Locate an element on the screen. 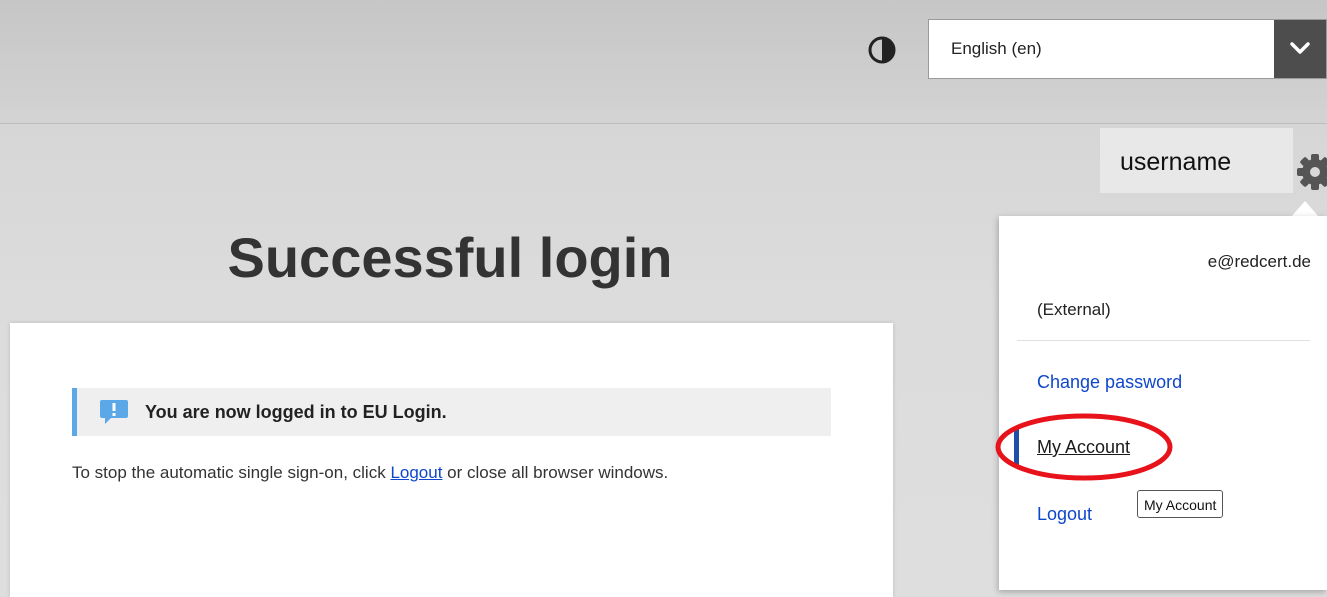 The width and height of the screenshot is (1327, 597). language-selected-value: English (en) is located at coordinates (996, 48).